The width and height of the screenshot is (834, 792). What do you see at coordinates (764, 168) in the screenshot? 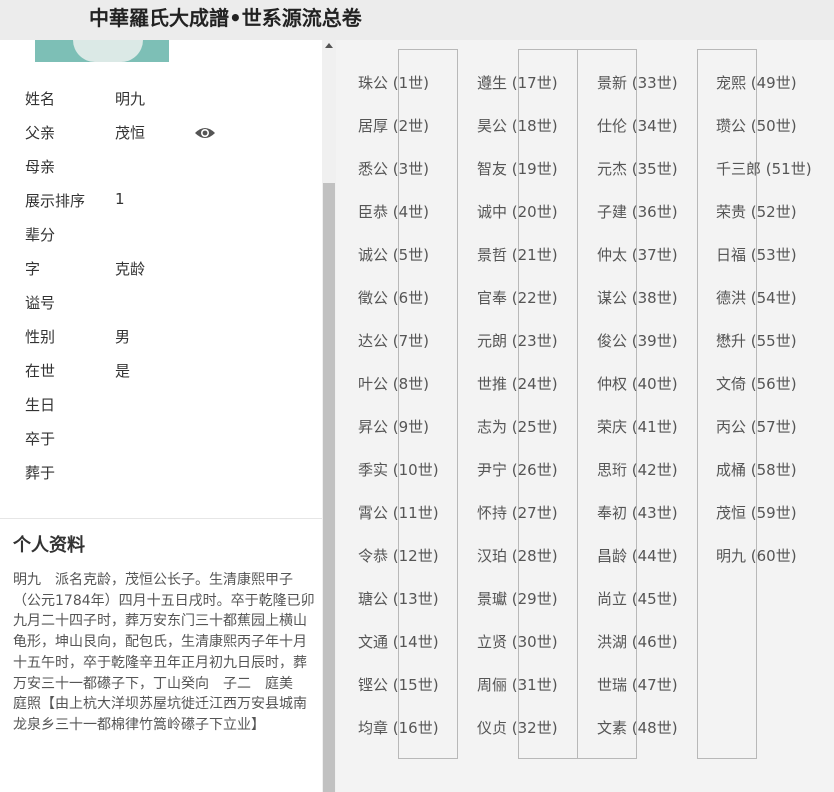
I see `generation-item: 千三郎 (51世)` at bounding box center [764, 168].